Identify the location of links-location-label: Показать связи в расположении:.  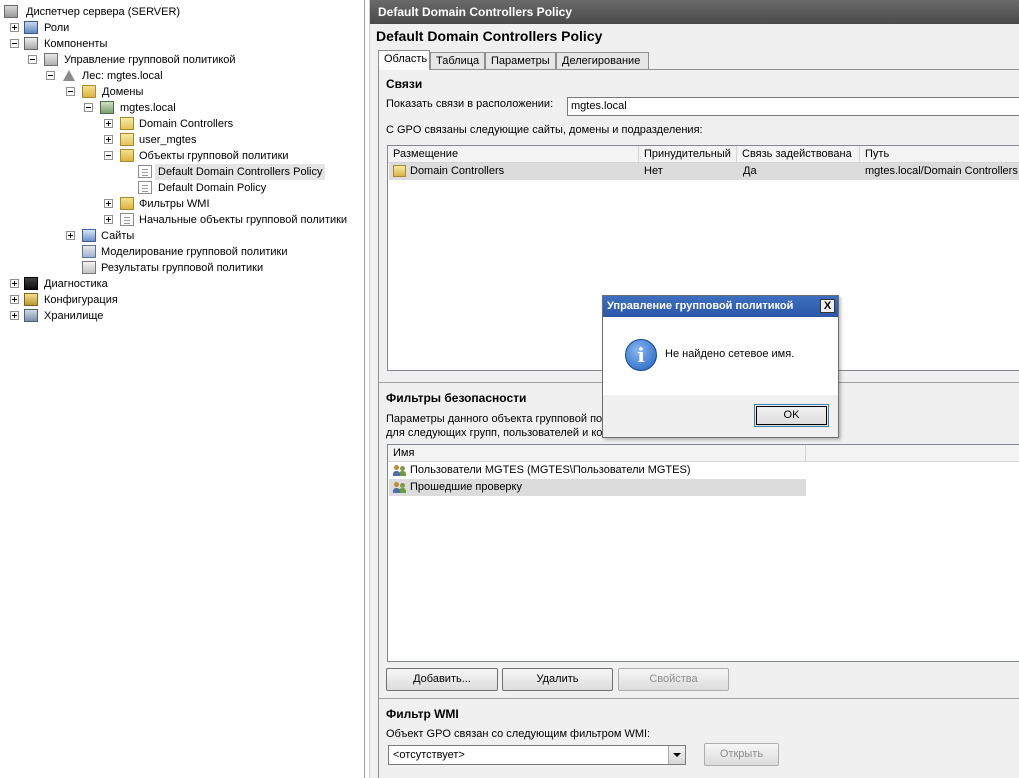
(470, 104).